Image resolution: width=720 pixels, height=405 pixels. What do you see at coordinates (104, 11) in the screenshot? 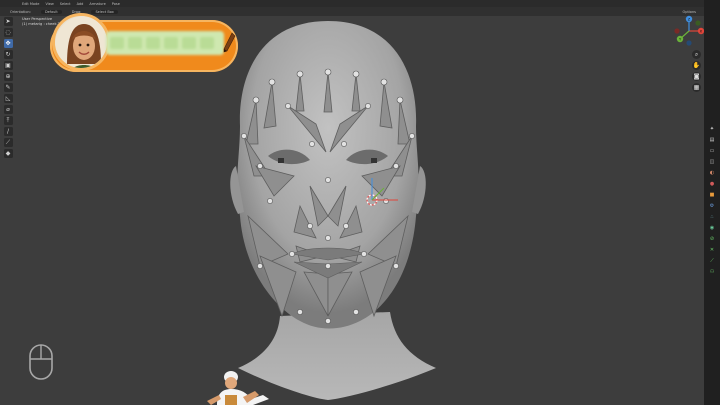
I see `drag-dropdown: Select Box` at bounding box center [104, 11].